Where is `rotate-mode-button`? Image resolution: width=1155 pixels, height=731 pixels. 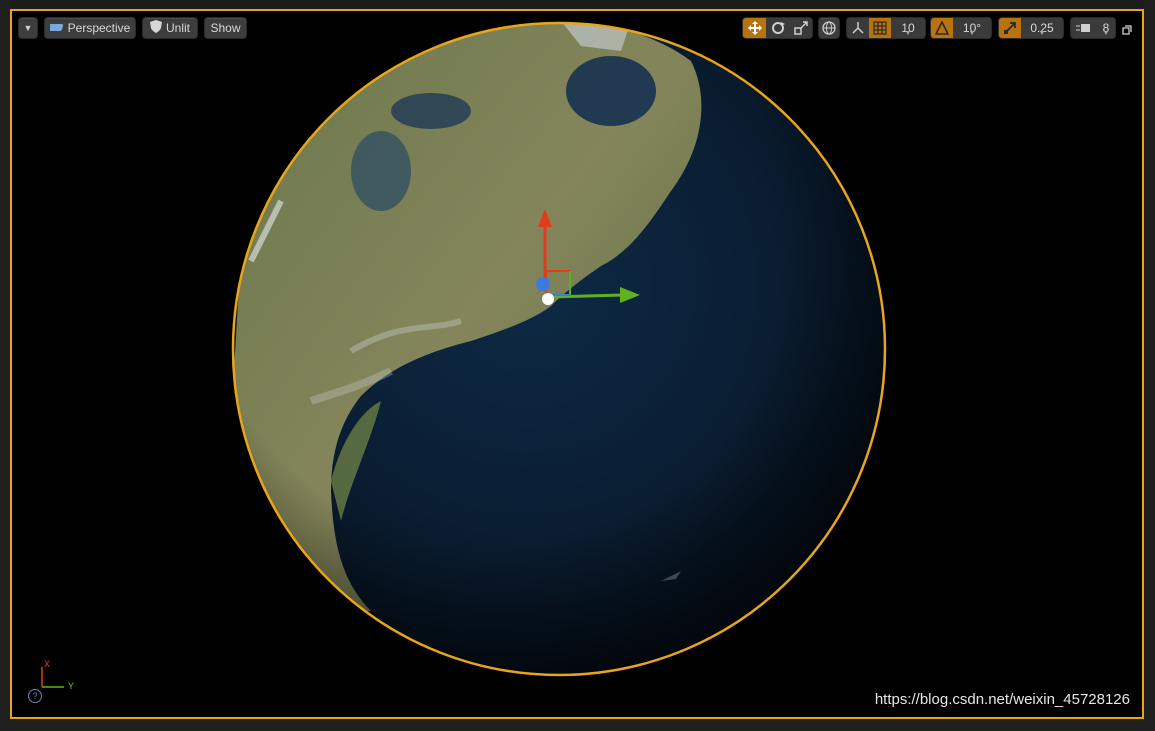 rotate-mode-button is located at coordinates (777, 28).